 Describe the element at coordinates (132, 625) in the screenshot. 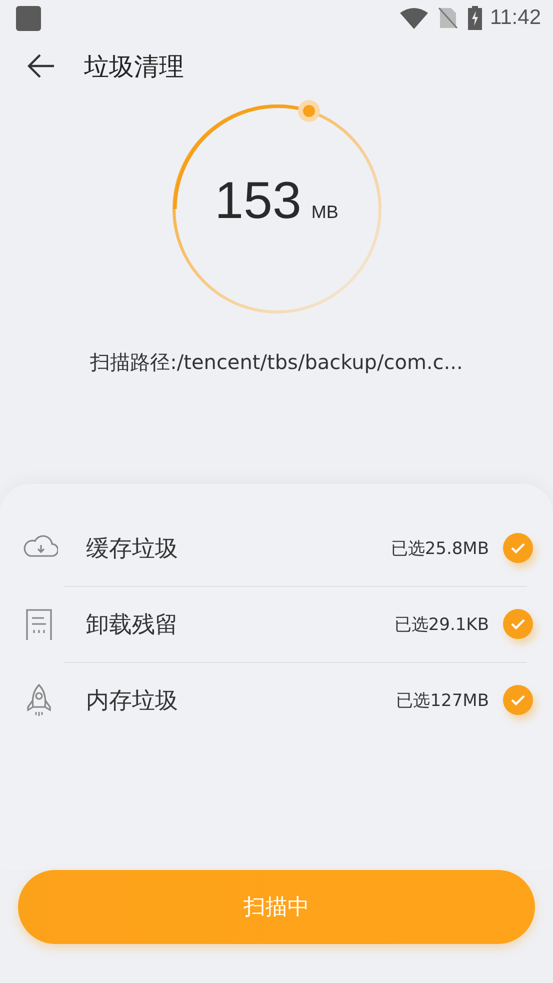

I see `category-name: 卸载残留` at that location.